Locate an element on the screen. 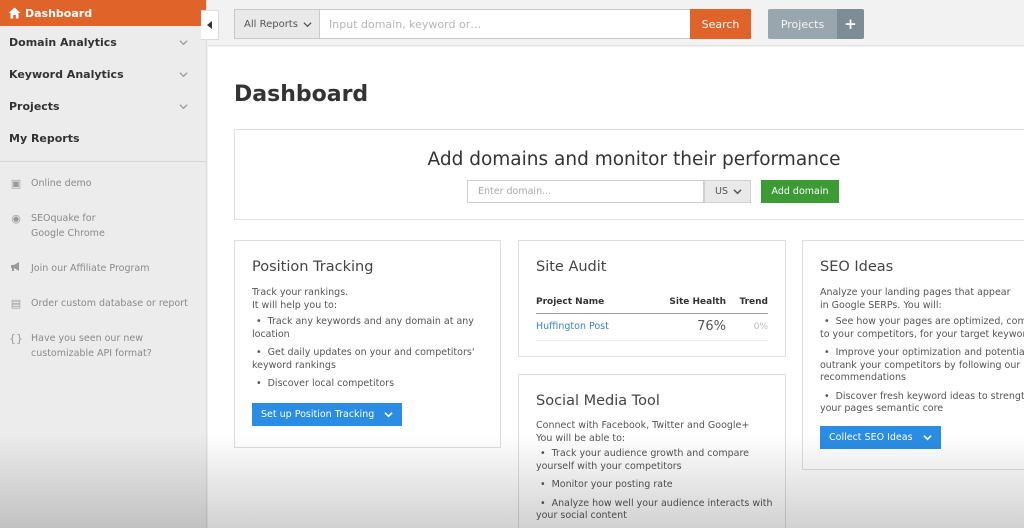 The height and width of the screenshot is (528, 1024). desc-line: You will be able to: is located at coordinates (581, 438).